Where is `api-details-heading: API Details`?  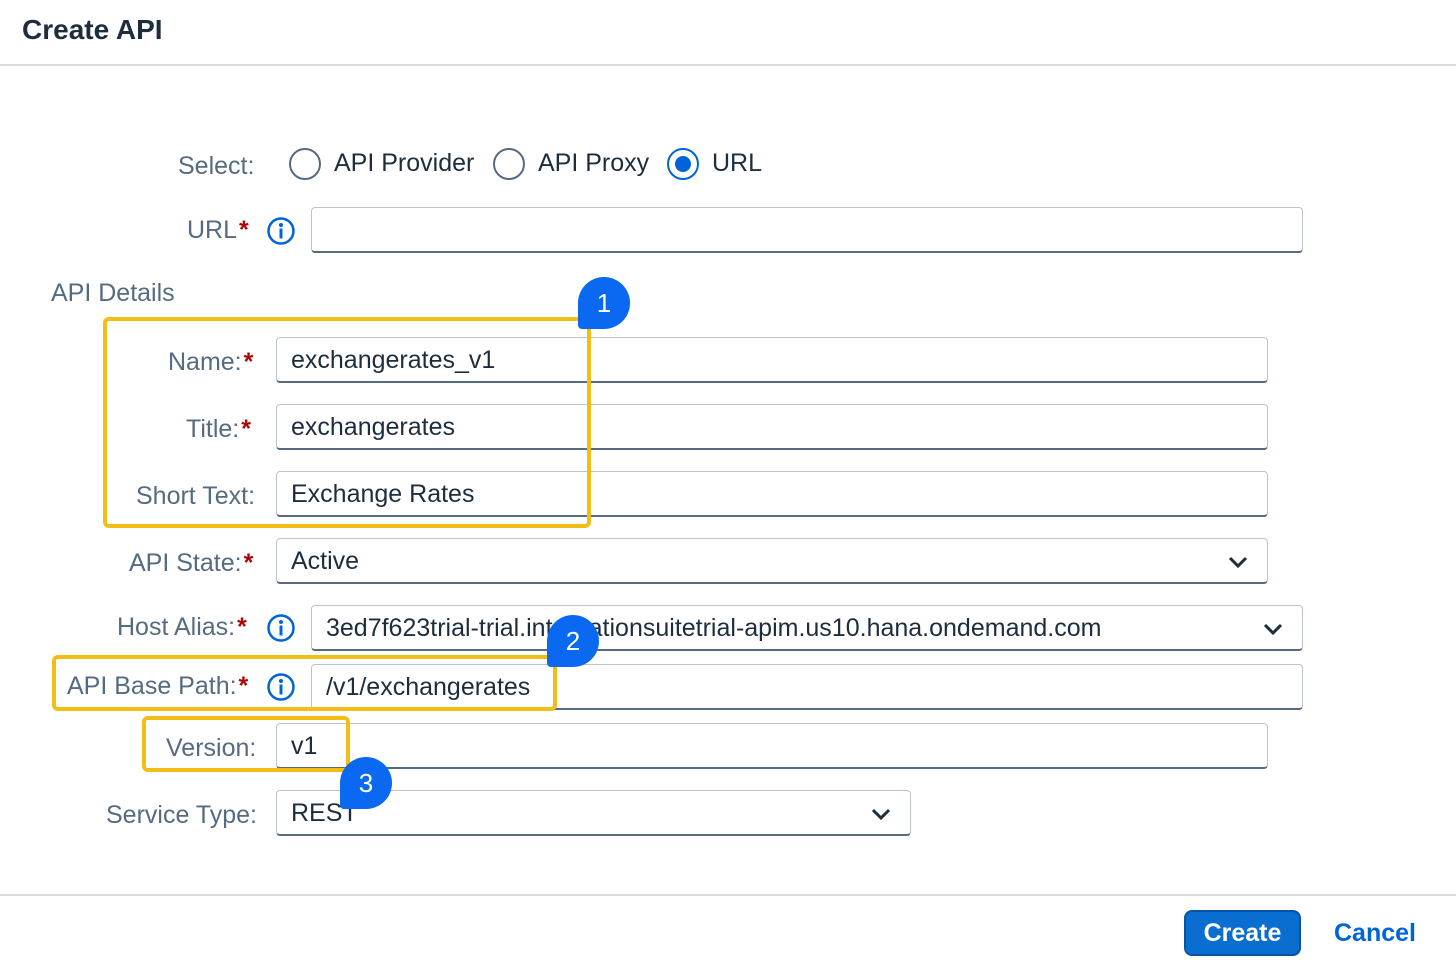 api-details-heading: API Details is located at coordinates (113, 293).